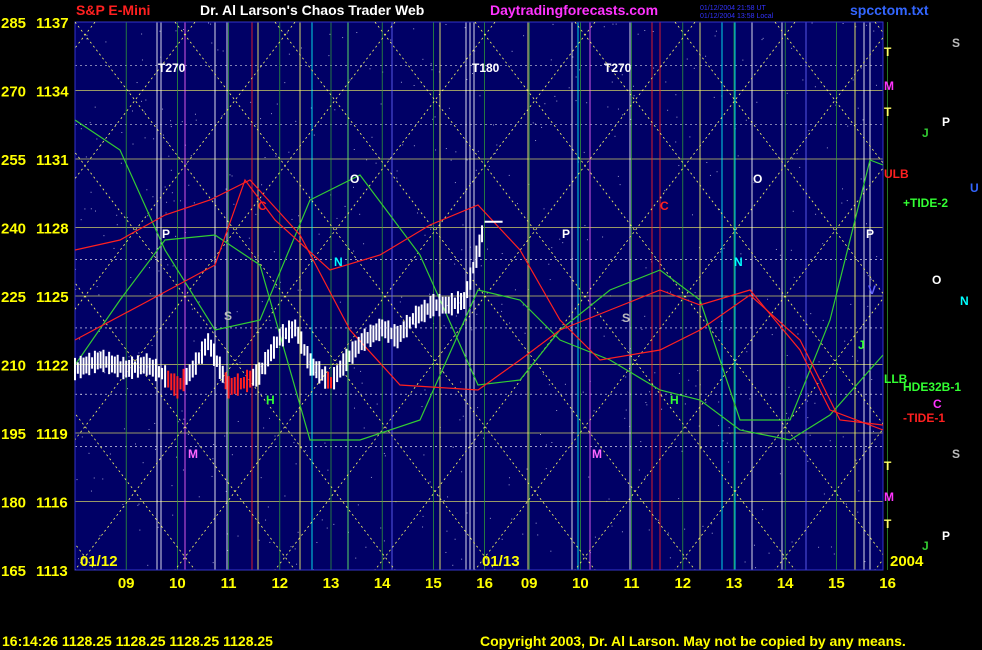 The height and width of the screenshot is (650, 982). Describe the element at coordinates (574, 10) in the screenshot. I see `site-link: Daytradingforecasts.com` at that location.